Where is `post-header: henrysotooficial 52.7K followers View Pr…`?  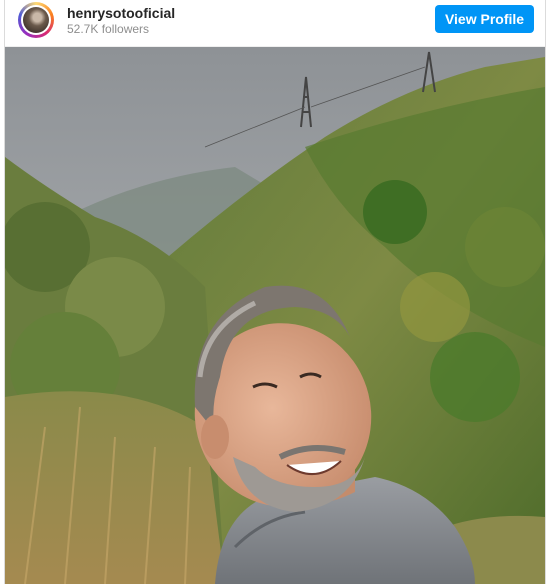 post-header: henrysotooficial 52.7K followers View Pr… is located at coordinates (275, 23).